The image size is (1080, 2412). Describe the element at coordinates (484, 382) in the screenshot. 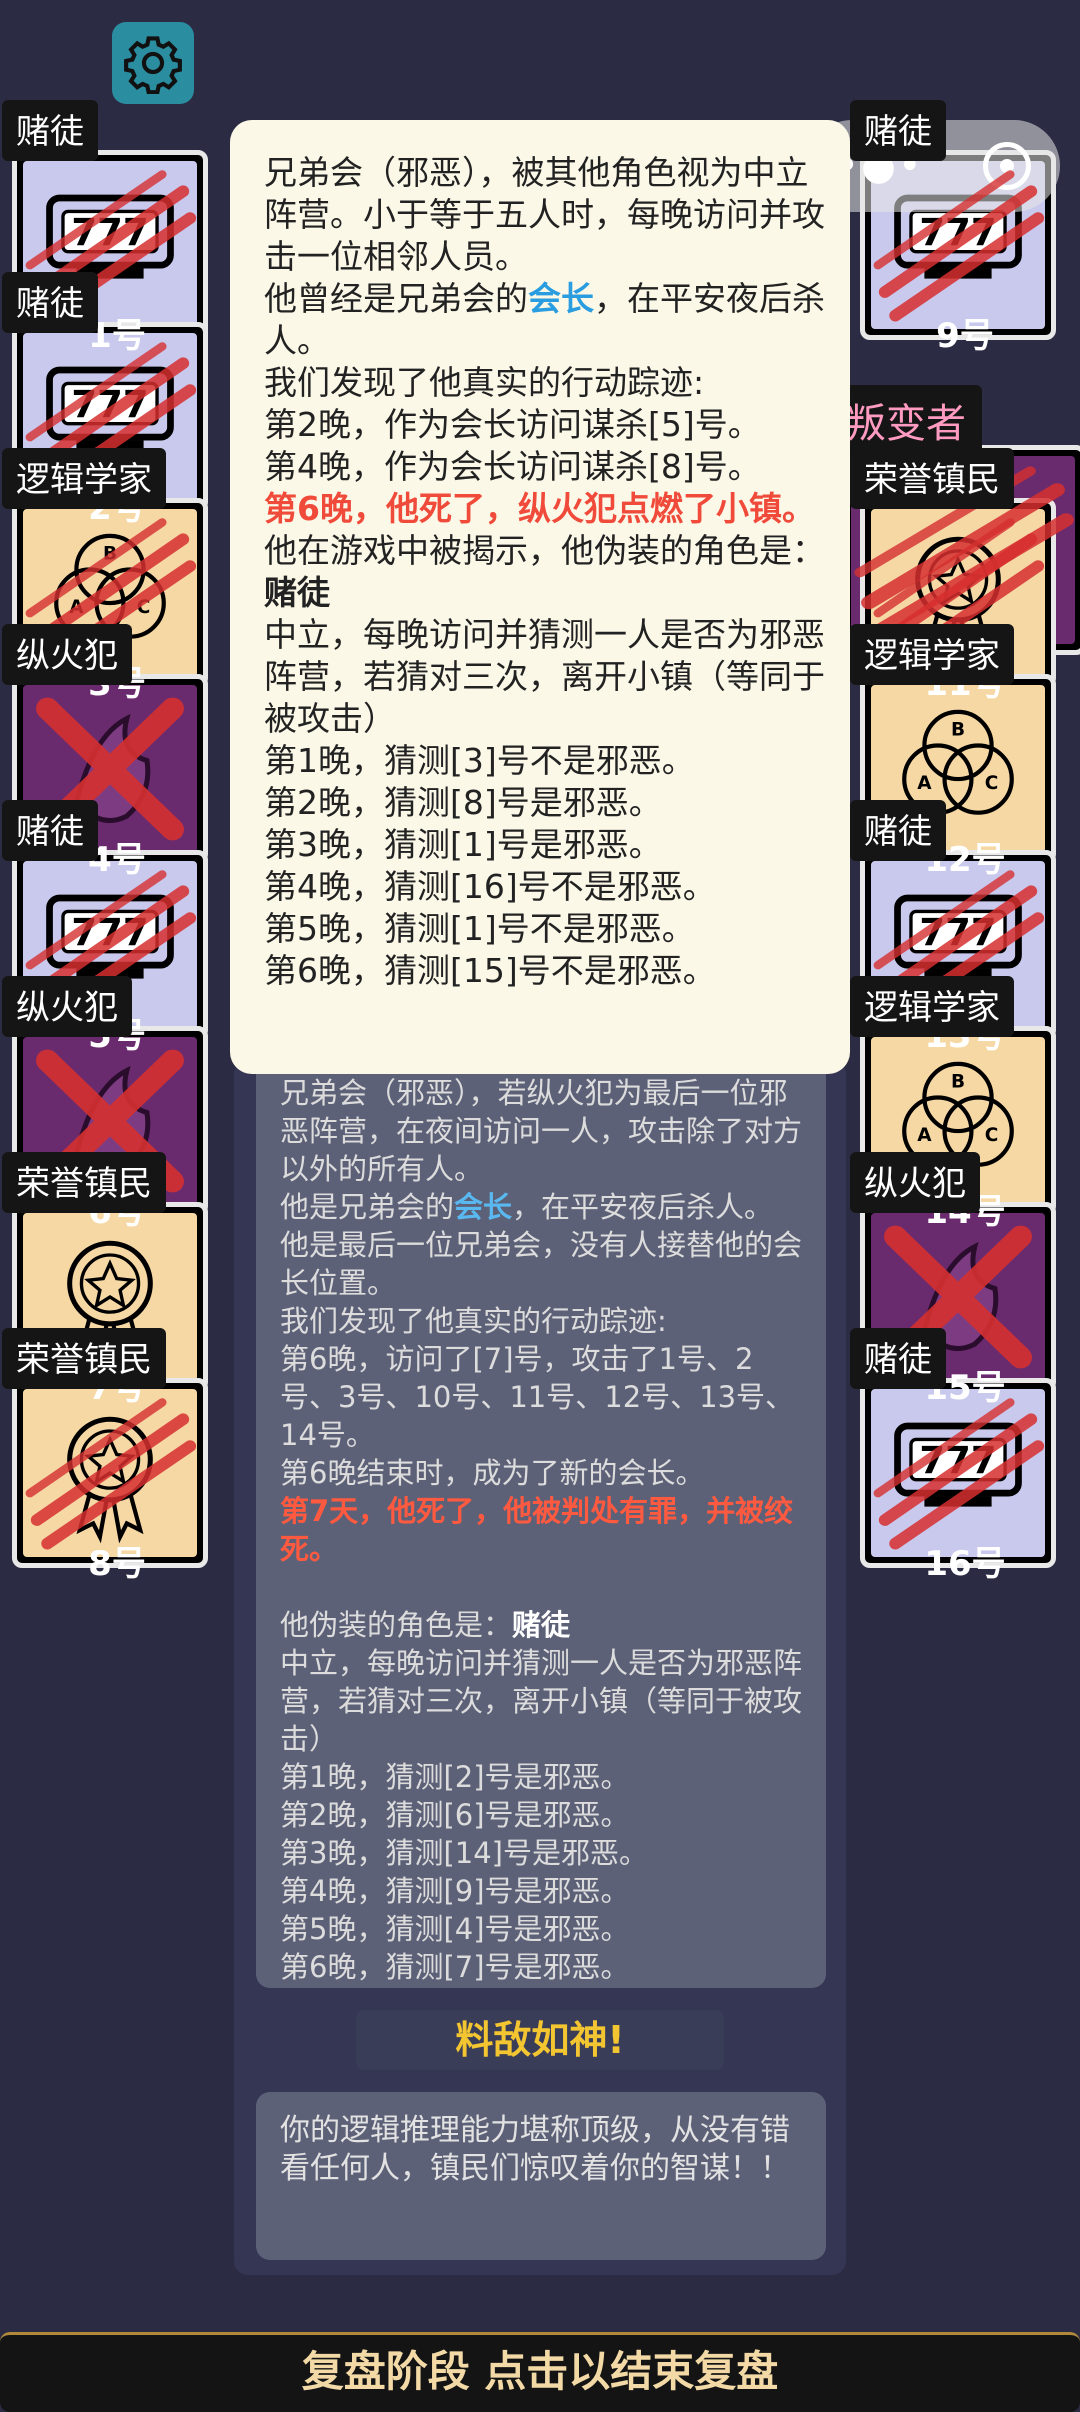

I see `popup-text: 我们发现了他真实的行动踪迹:` at that location.